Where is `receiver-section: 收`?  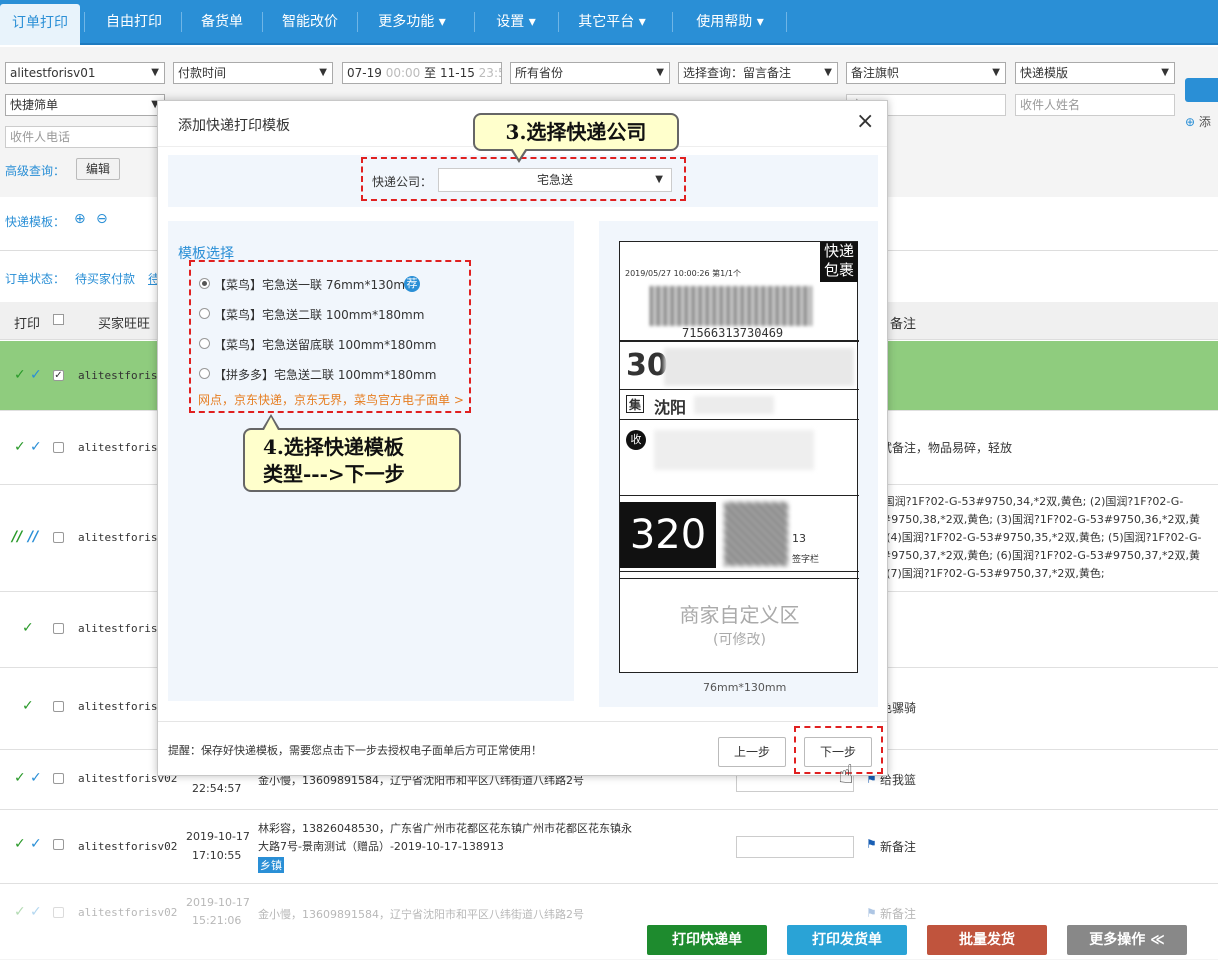
receiver-section: 收 is located at coordinates (739, 458).